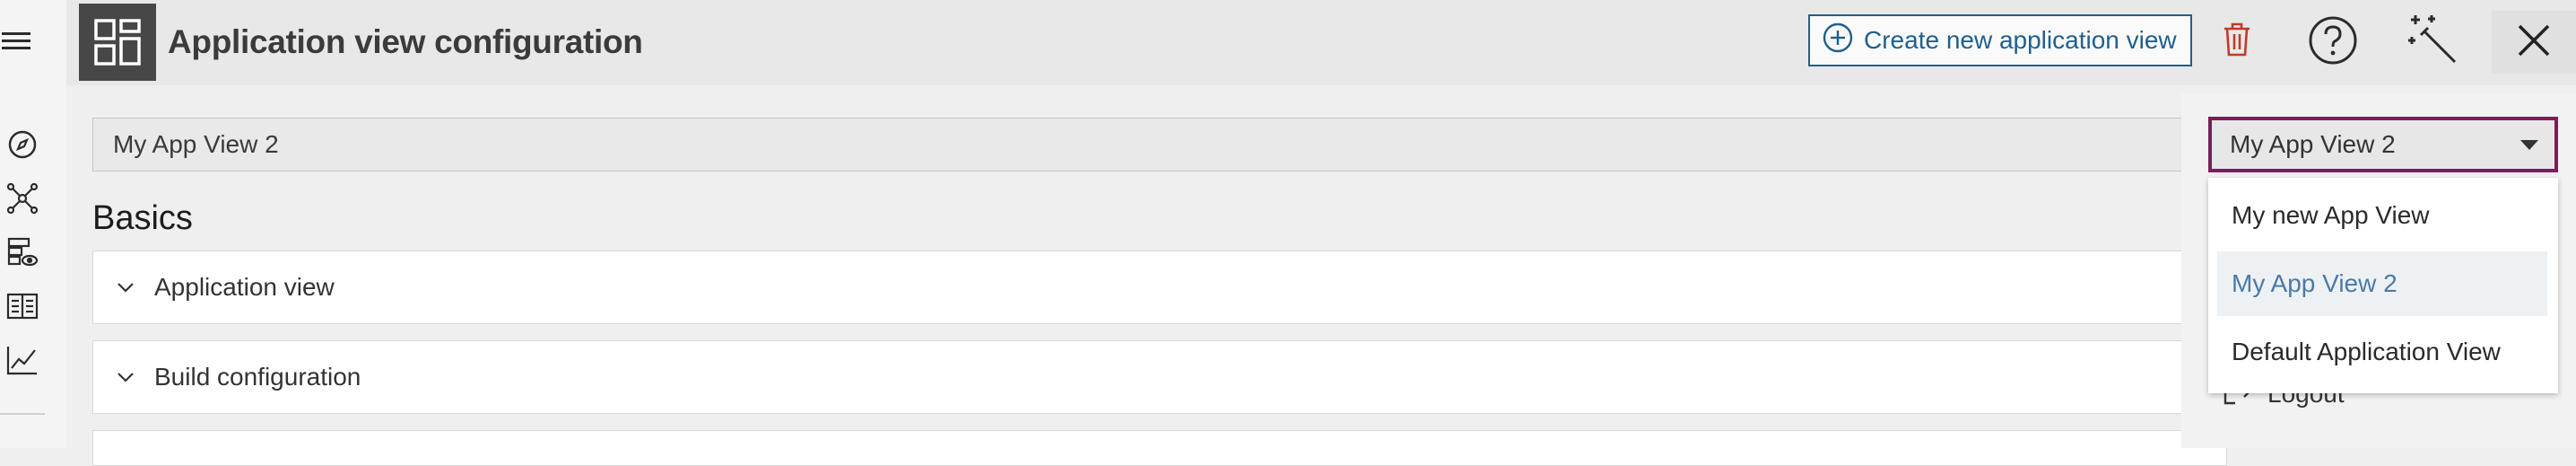 This screenshot has height=466, width=2576. What do you see at coordinates (405, 41) in the screenshot?
I see `page-title: Application view configuration` at bounding box center [405, 41].